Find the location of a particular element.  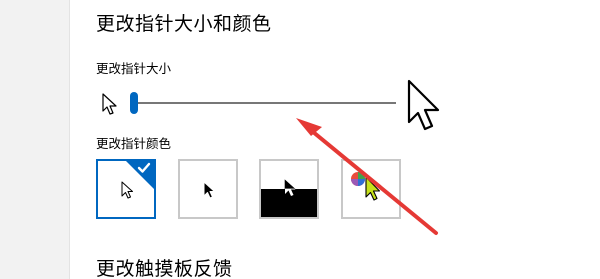

pointer-size-label: 更改指针大小 is located at coordinates (134, 68).